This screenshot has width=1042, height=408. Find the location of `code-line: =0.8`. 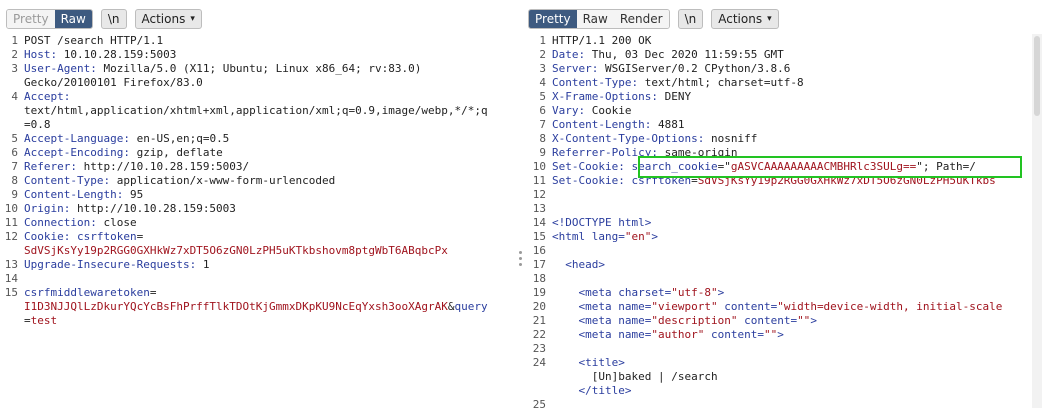

code-line: =0.8 is located at coordinates (259, 125).